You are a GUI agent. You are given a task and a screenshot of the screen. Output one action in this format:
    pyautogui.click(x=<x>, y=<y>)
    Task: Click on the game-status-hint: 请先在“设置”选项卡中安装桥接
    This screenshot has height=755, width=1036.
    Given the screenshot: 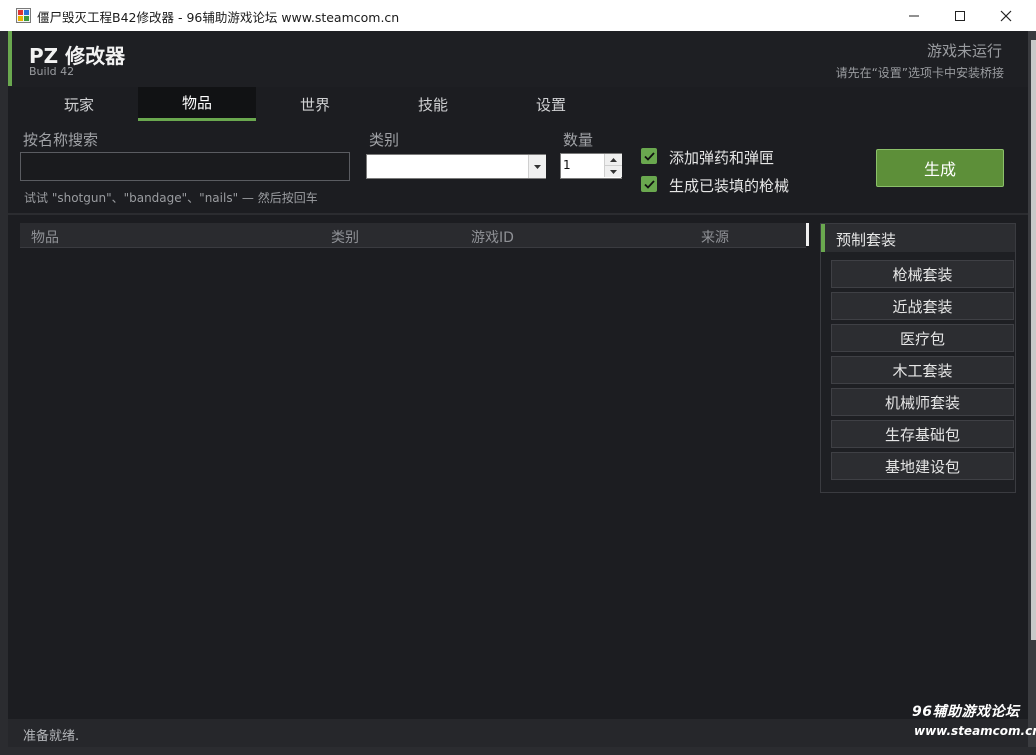 What is the action you would take?
    pyautogui.click(x=919, y=73)
    